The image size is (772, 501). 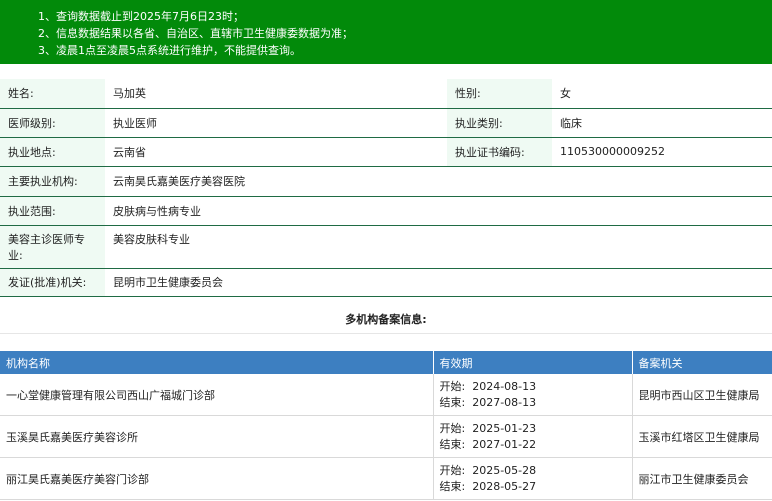 I want to click on info-row: 执业范围: 皮肤病与性病专业, so click(x=386, y=211).